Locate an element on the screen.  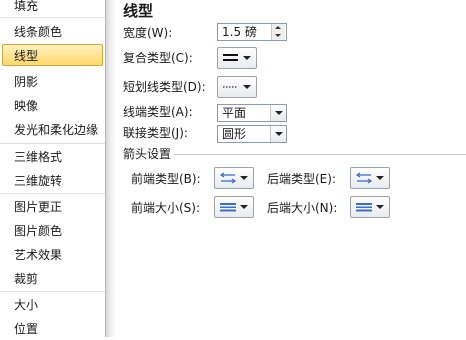
cap-type-dropdown is located at coordinates (278, 113).